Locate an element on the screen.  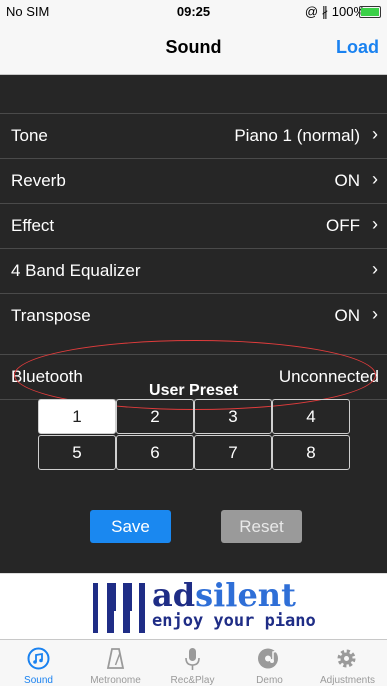
tab-sound: Sound is located at coordinates (38, 663).